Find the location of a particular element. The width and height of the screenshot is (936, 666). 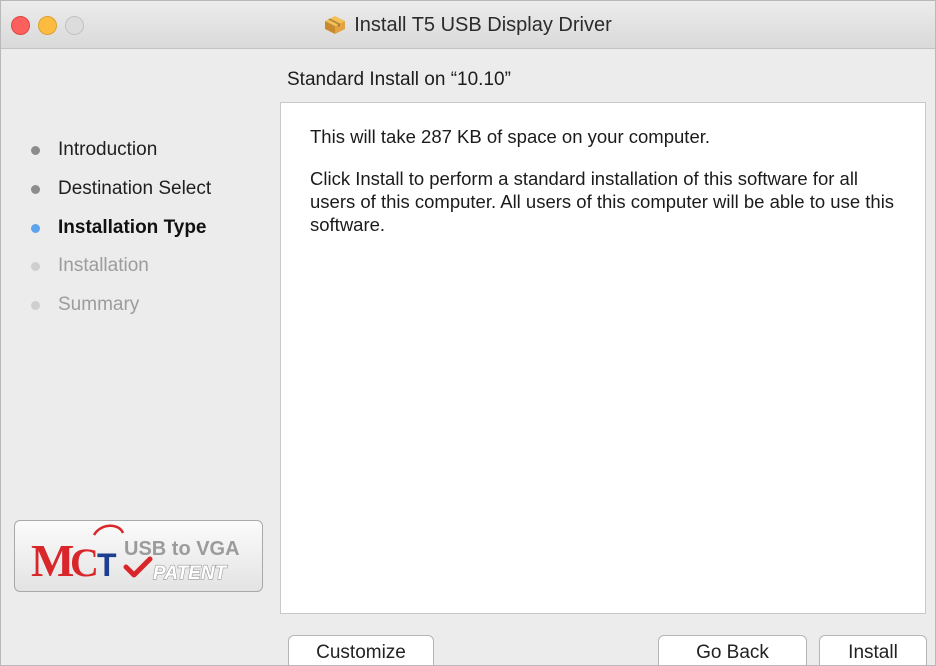

step-destination-select: Destination Select is located at coordinates (121, 189).